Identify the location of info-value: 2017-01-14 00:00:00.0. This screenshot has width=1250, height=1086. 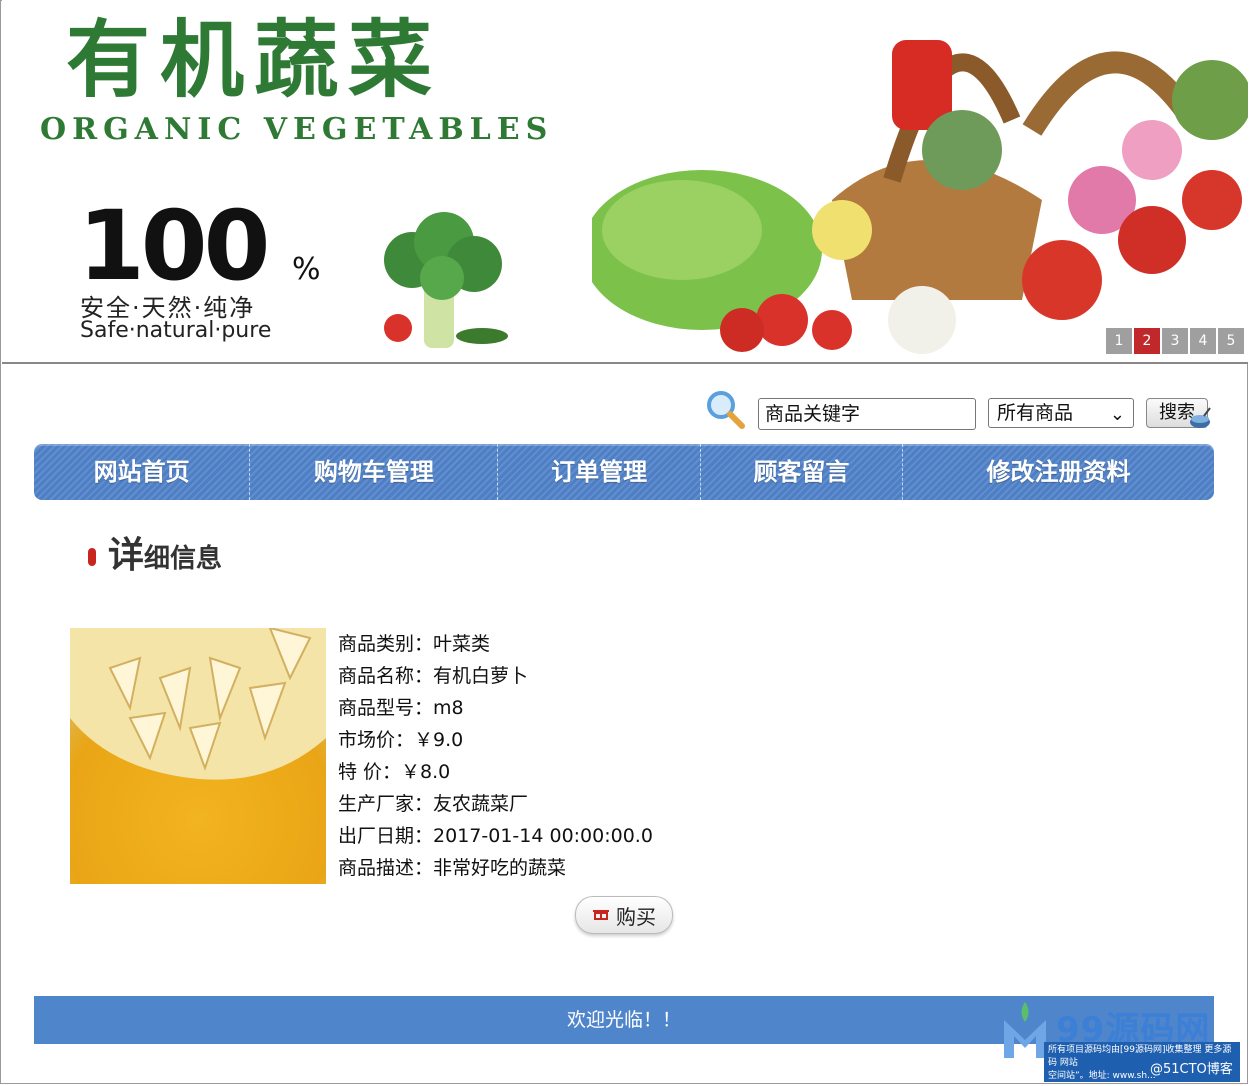
(543, 836).